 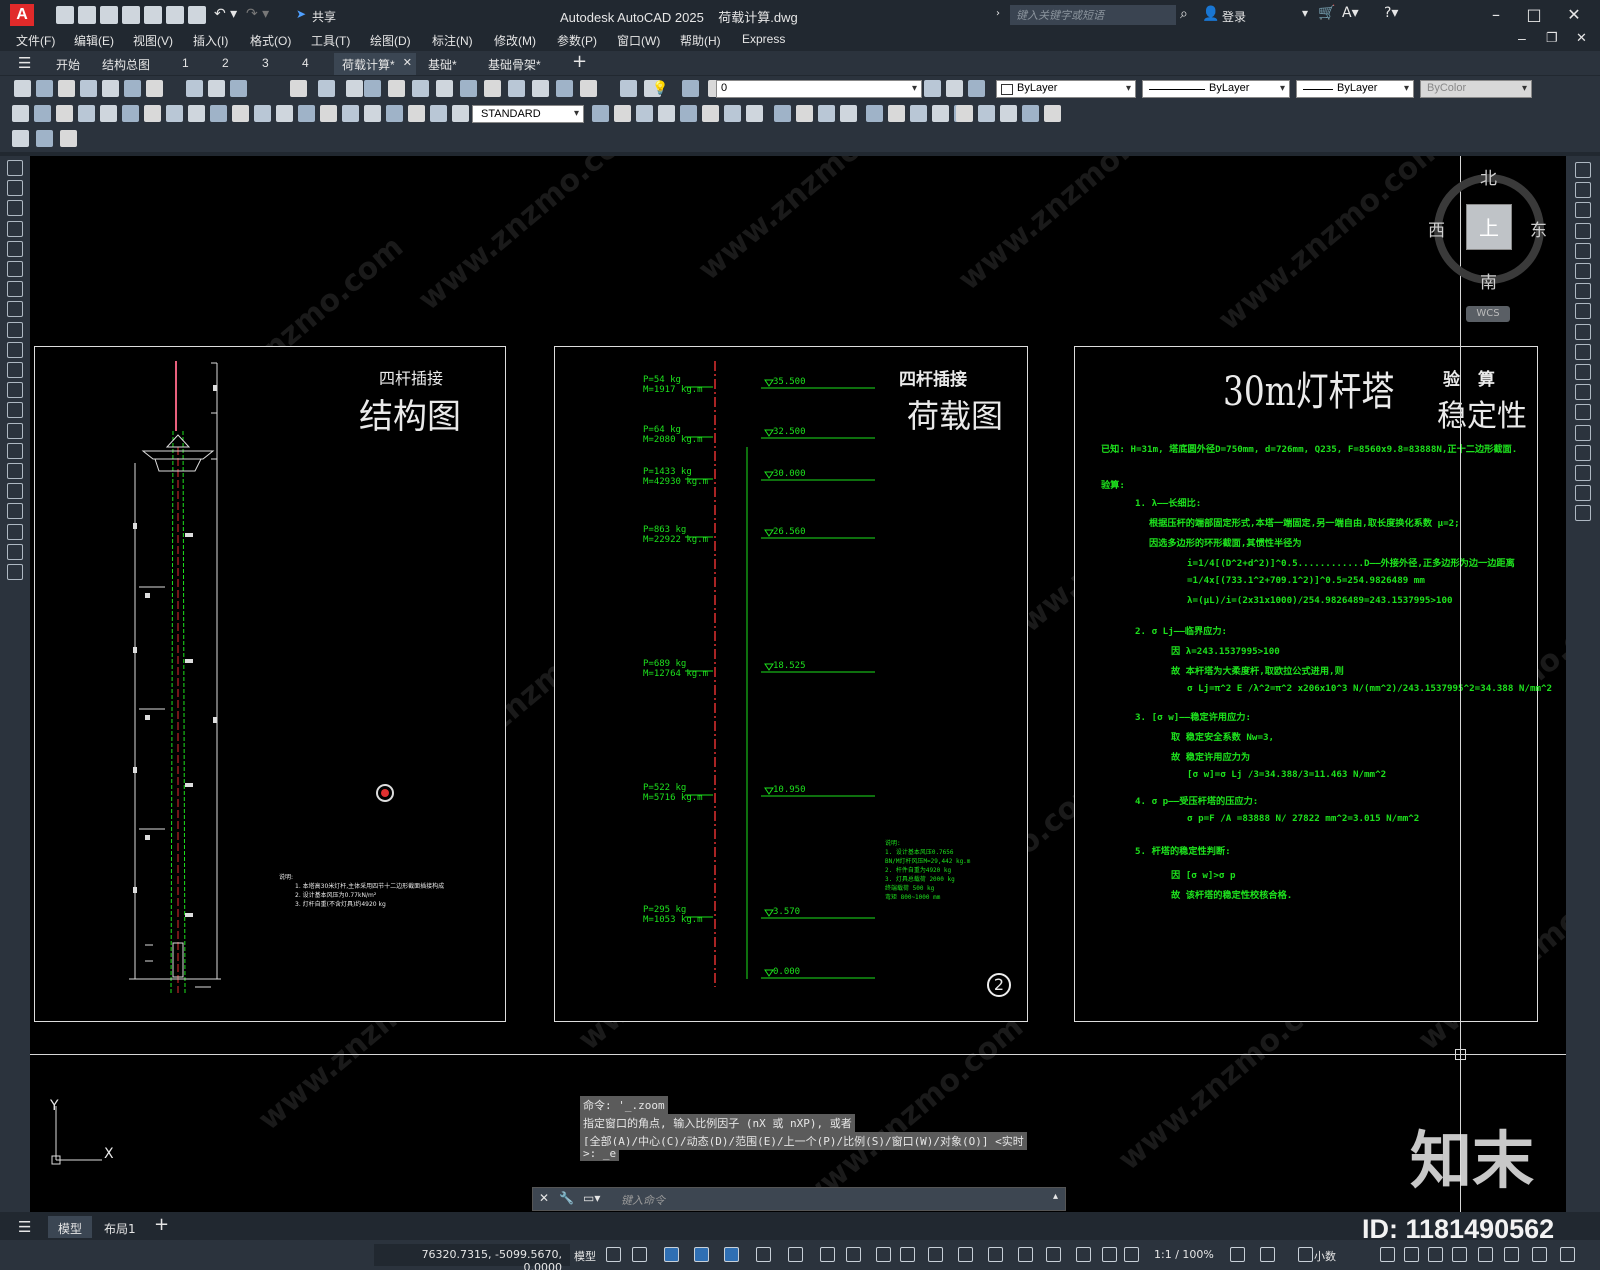 What do you see at coordinates (1083, 1254) in the screenshot?
I see `annotation-visibility-icon` at bounding box center [1083, 1254].